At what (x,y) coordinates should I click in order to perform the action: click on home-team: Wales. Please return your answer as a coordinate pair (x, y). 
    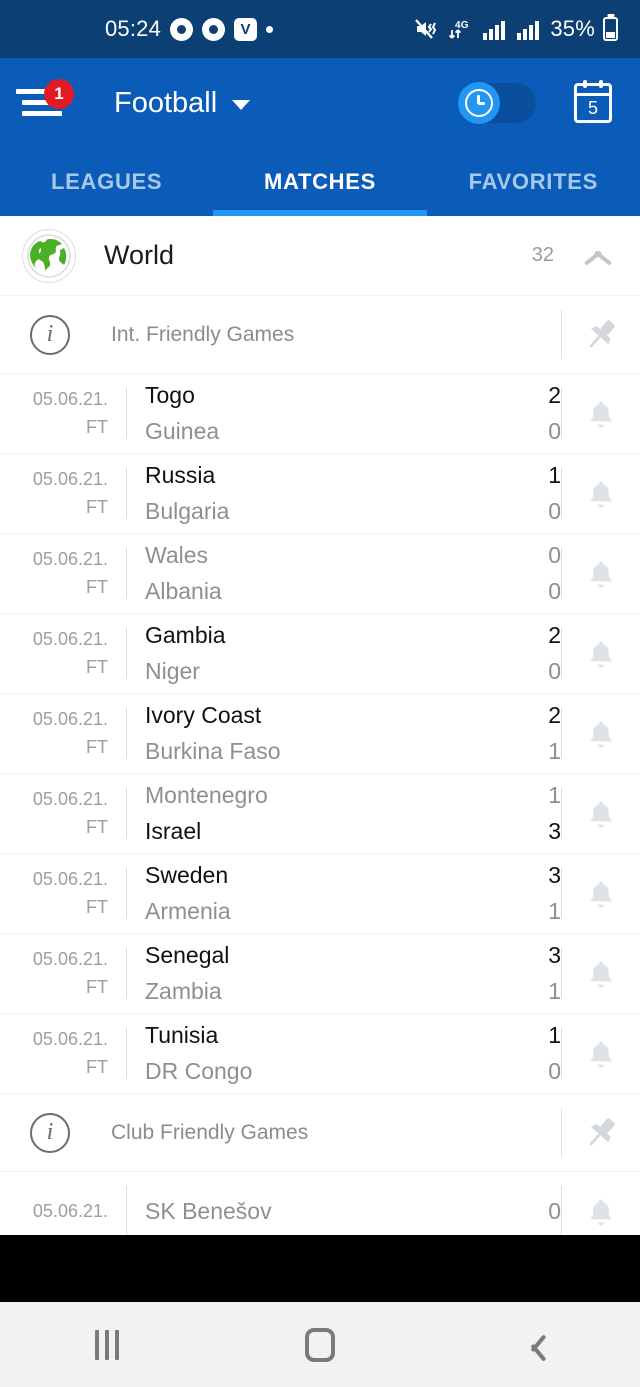
    Looking at the image, I should click on (177, 554).